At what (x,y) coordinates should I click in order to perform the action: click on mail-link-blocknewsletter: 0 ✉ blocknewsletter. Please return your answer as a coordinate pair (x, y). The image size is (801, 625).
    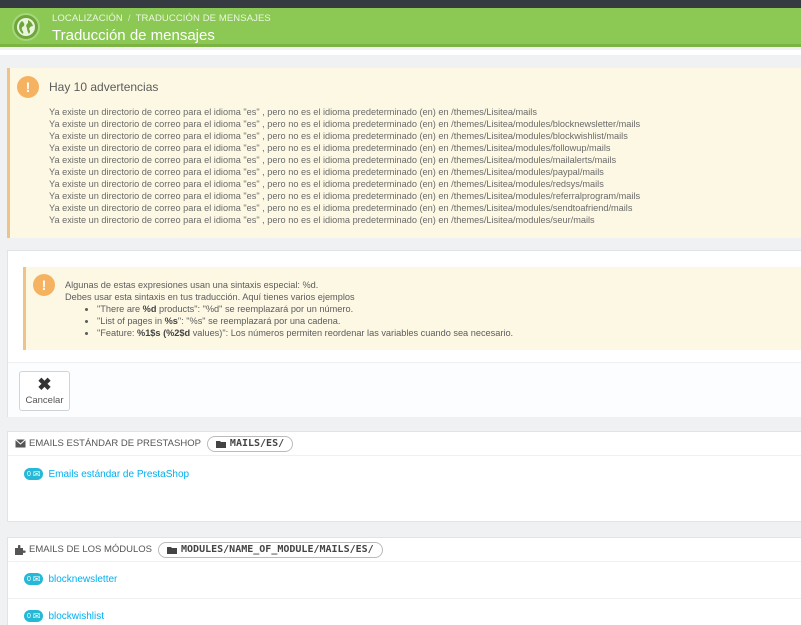
    Looking at the image, I should click on (70, 579).